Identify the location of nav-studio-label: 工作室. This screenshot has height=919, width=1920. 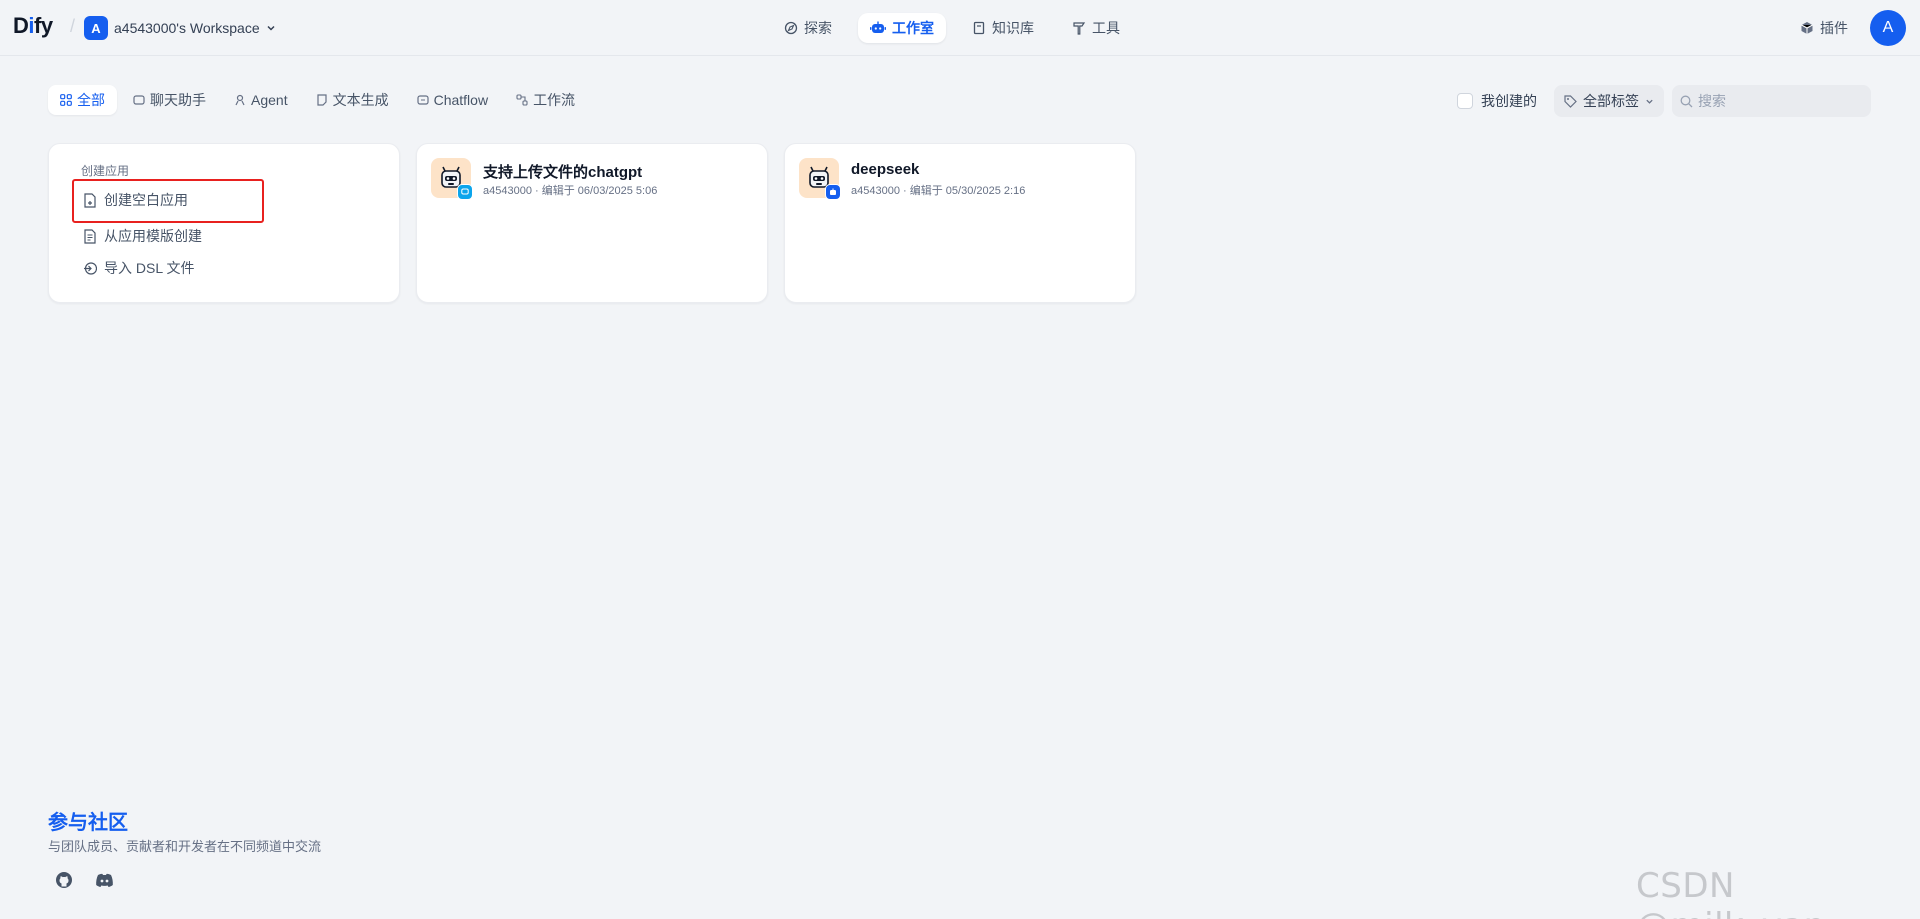
(913, 28).